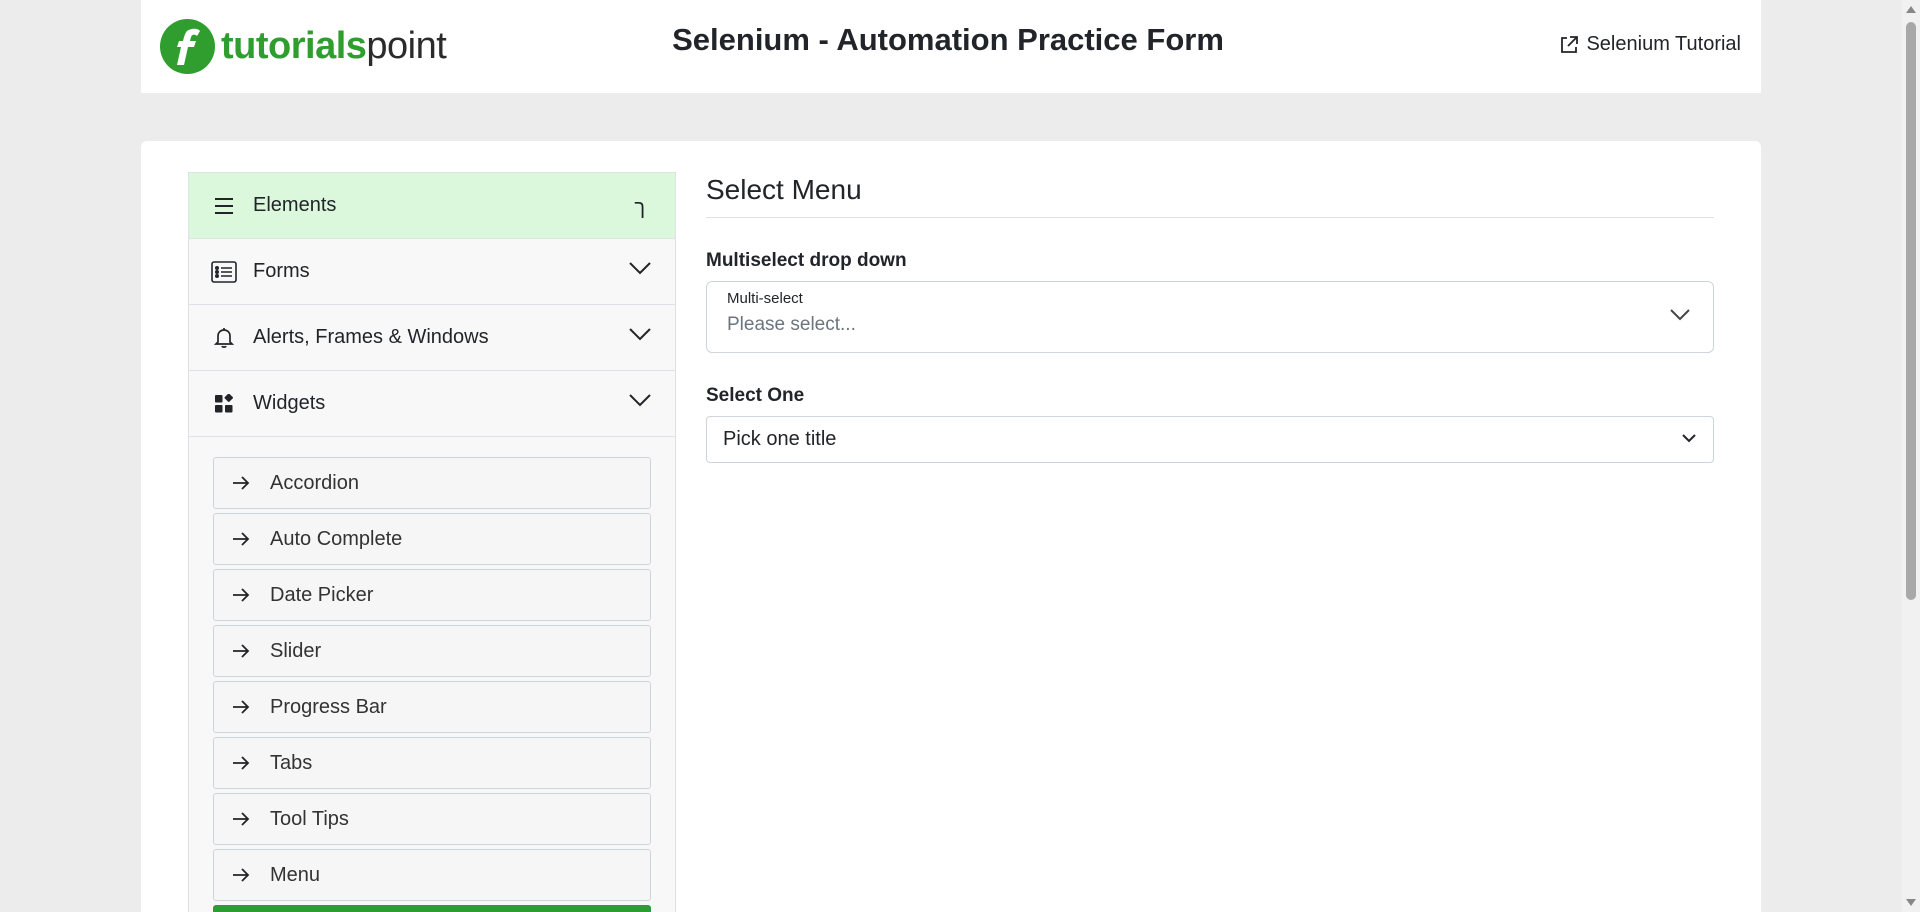  What do you see at coordinates (281, 271) in the screenshot?
I see `sidebar-section-label: Forms` at bounding box center [281, 271].